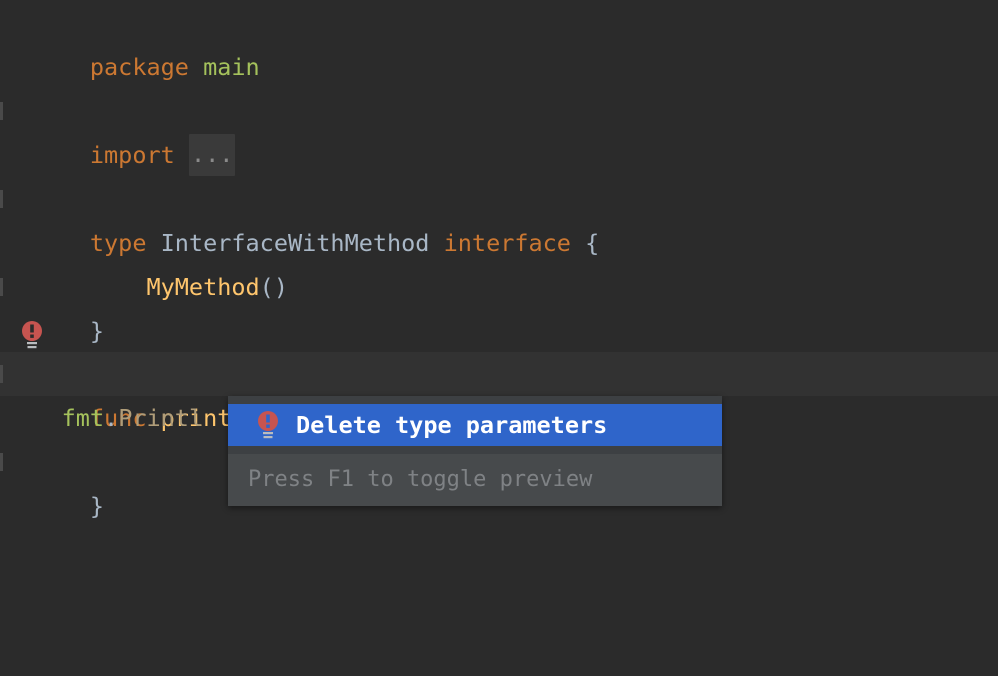  Describe the element at coordinates (499, 305) in the screenshot. I see `code-line-close-brace: }` at that location.